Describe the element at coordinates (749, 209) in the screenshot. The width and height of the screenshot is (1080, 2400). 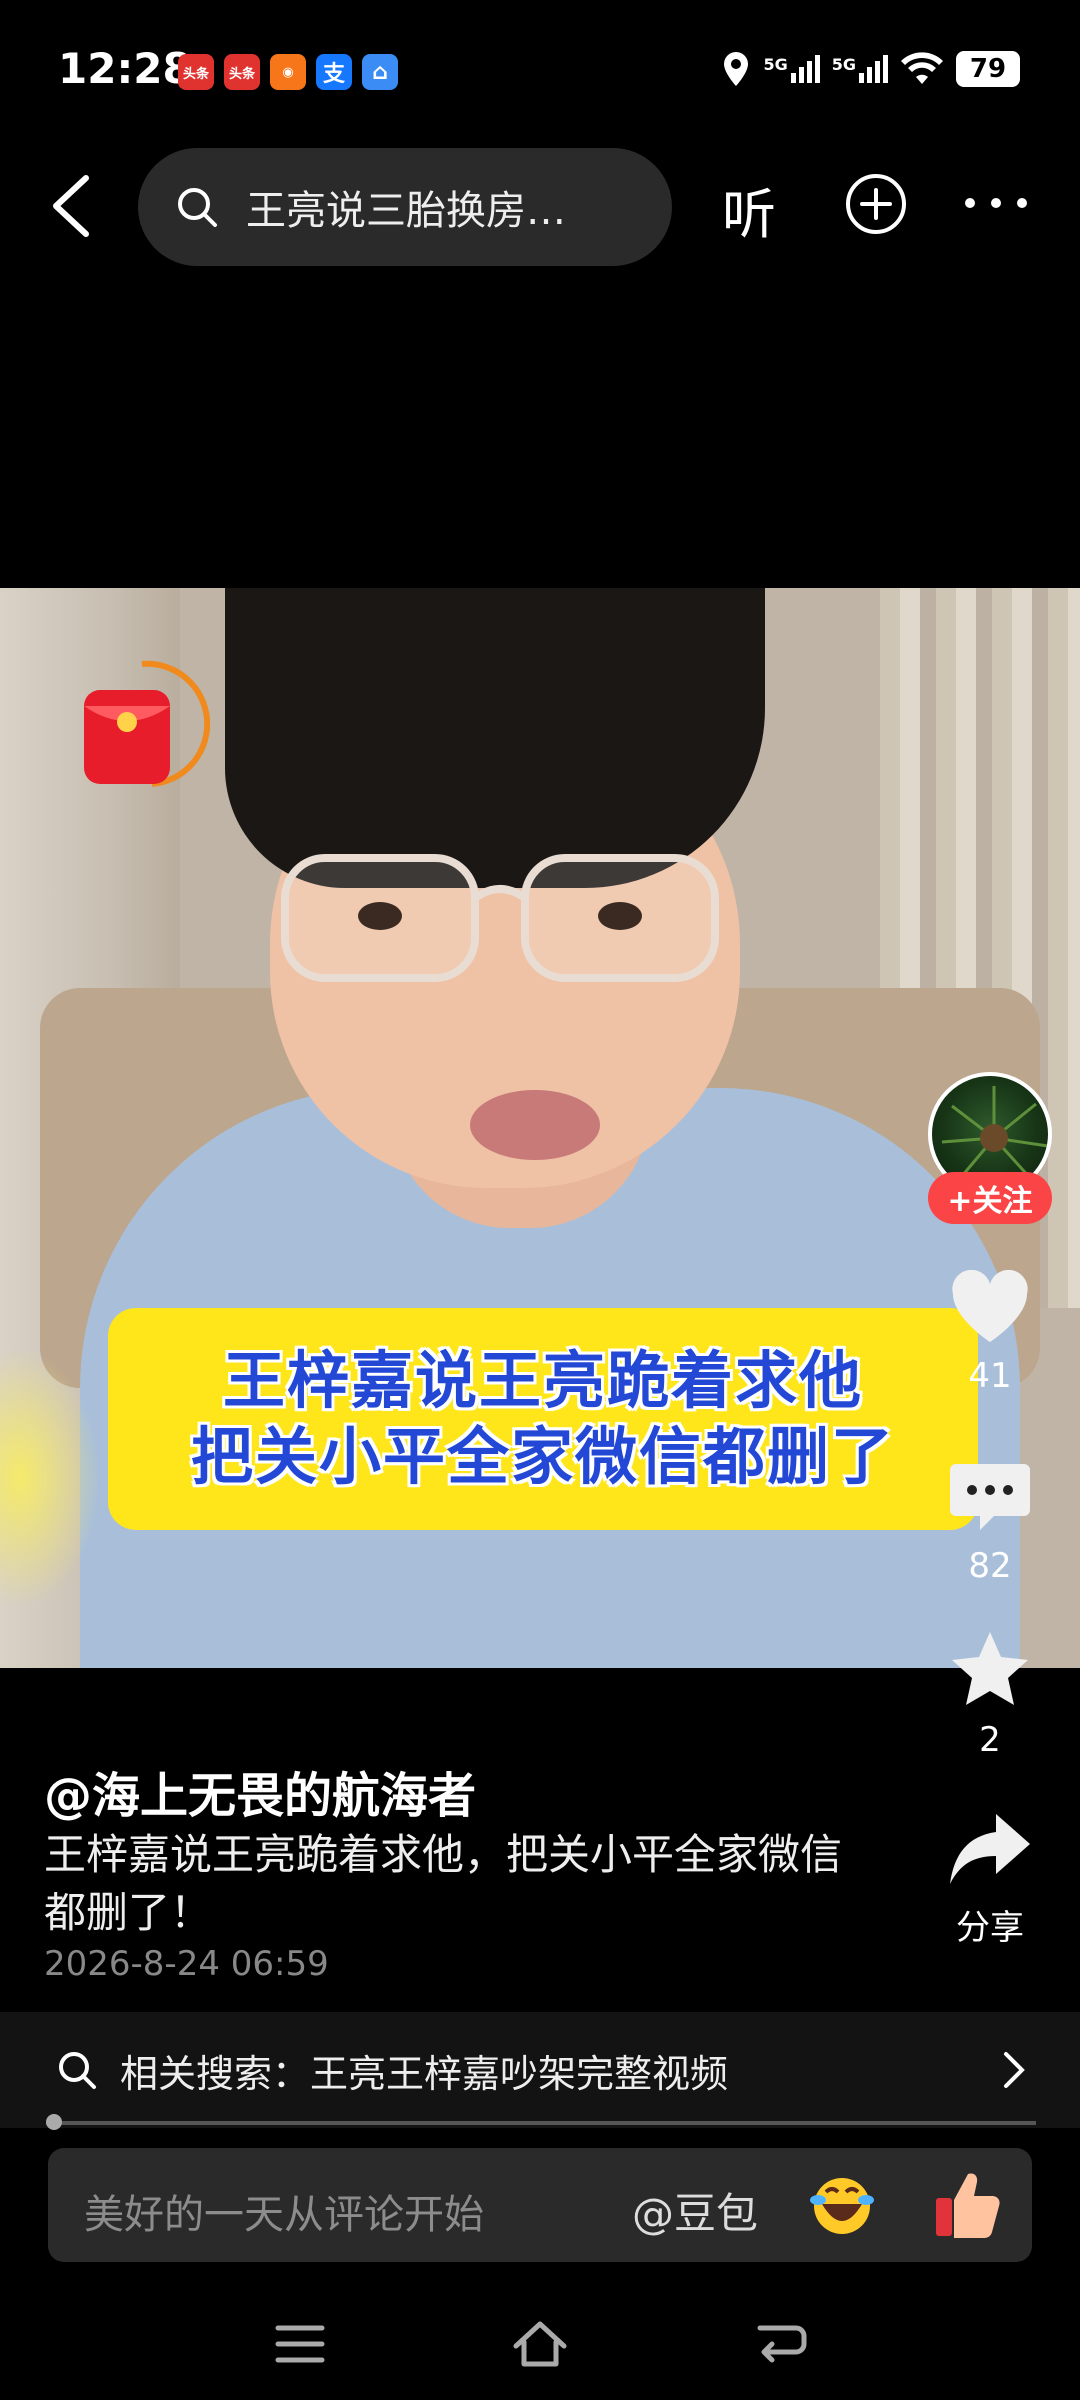
I see `listen-button: 听` at that location.